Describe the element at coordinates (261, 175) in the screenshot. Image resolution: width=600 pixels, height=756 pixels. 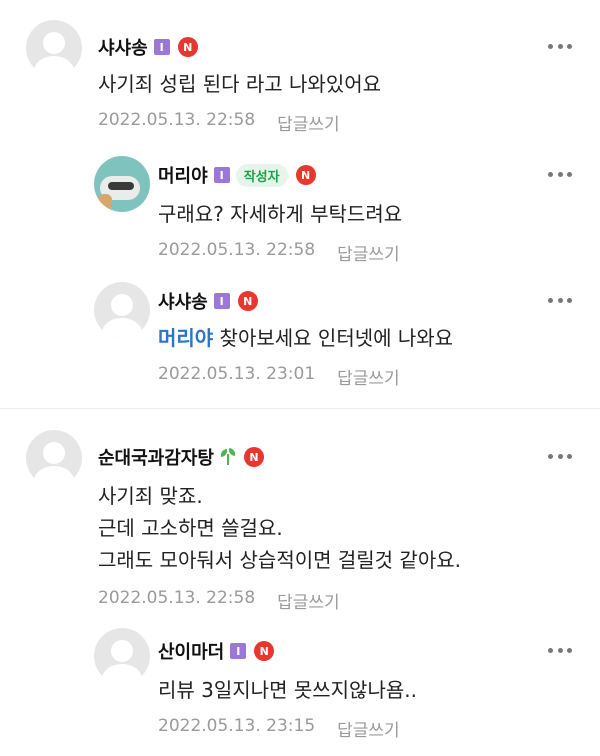
I see `author-tag: 작성자` at that location.